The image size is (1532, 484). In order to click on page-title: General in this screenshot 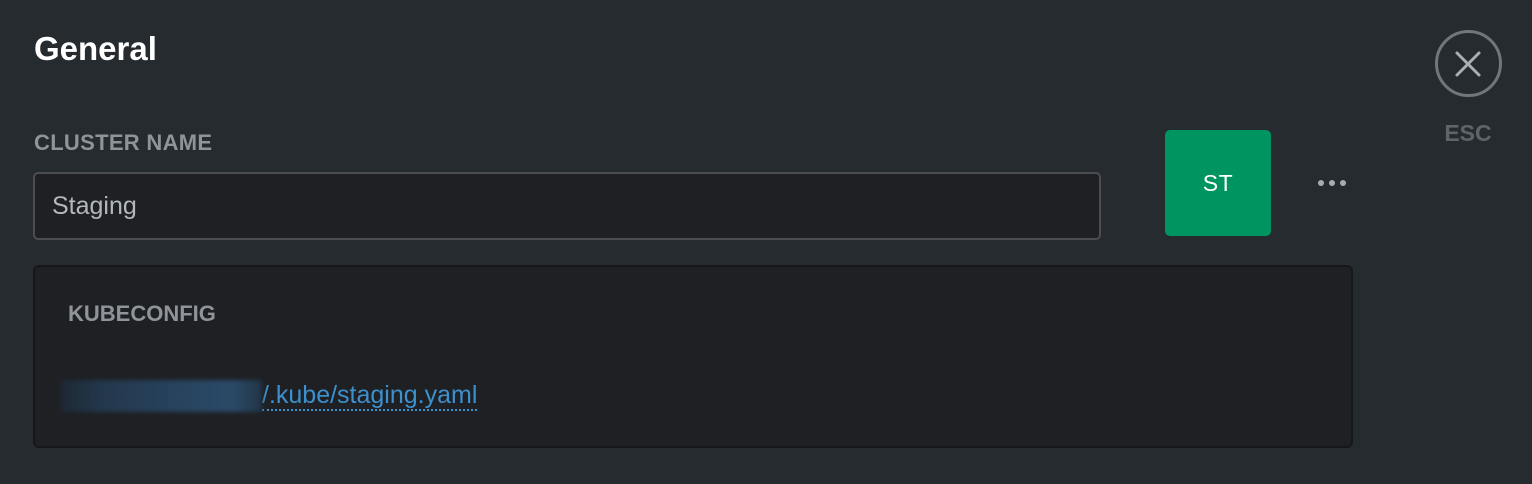, I will do `click(95, 48)`.